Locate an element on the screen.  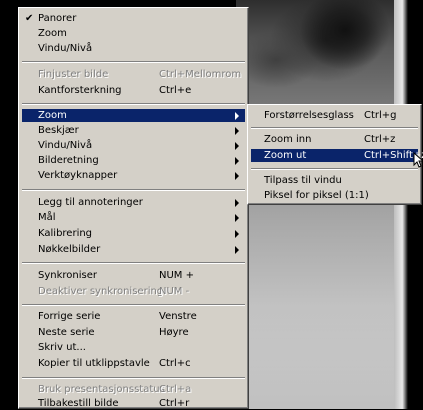
submenu-item-zoom-inn: Zoom inn Ctrl+z is located at coordinates (334, 139).